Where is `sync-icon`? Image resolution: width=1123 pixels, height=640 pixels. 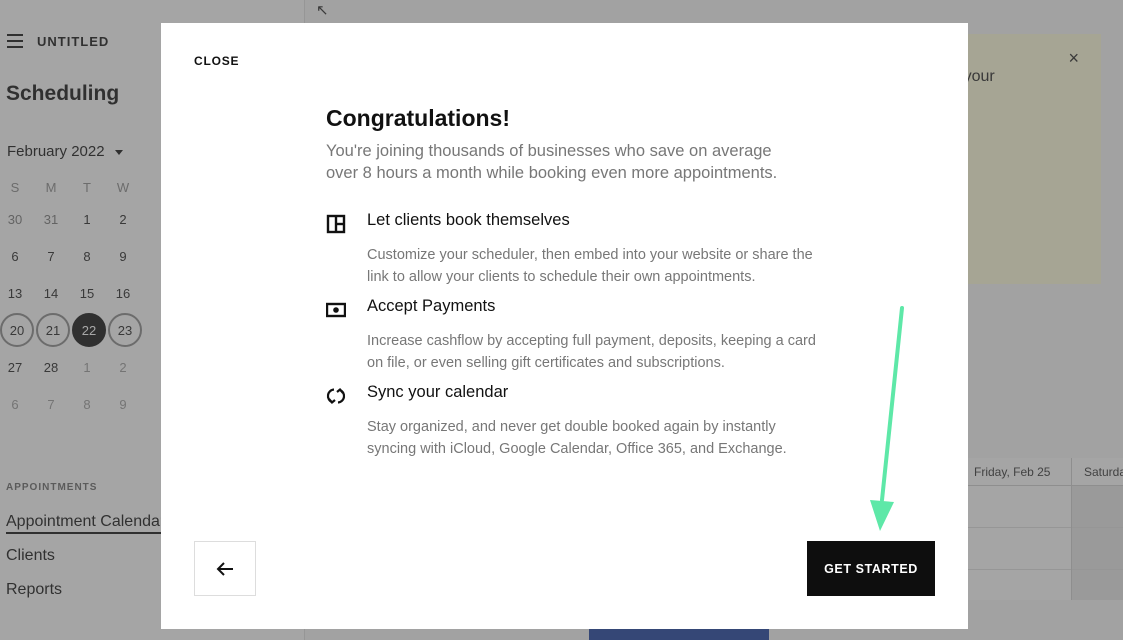 sync-icon is located at coordinates (336, 396).